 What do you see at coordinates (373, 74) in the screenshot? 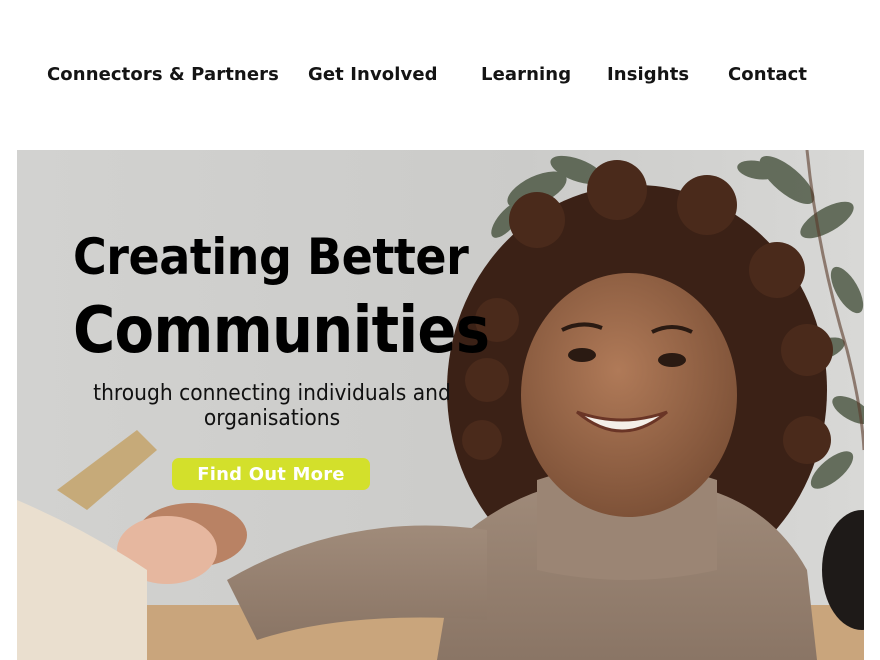
I see `nav-item-get-involved: Get Involved` at bounding box center [373, 74].